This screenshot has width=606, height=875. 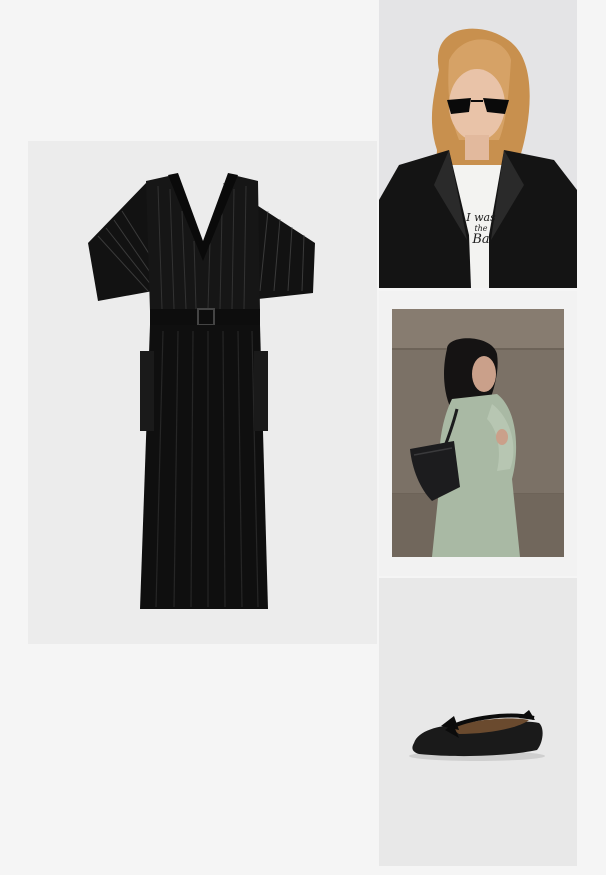 I want to click on tee-print: I was the Ba, so click(x=481, y=229).